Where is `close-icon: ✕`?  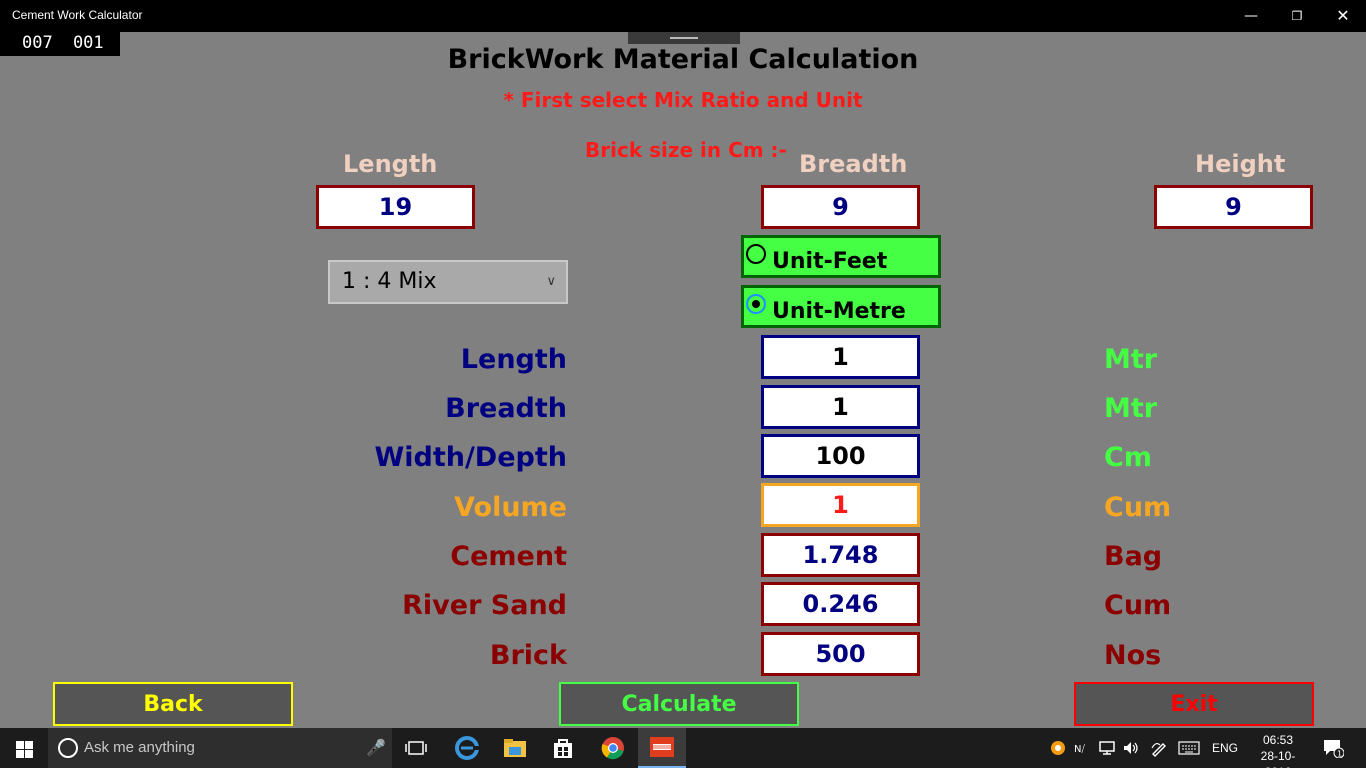
close-icon: ✕ is located at coordinates (1343, 16).